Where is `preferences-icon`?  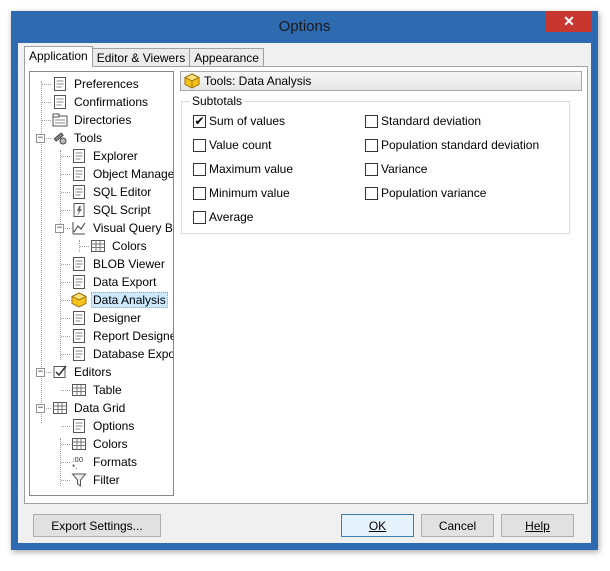 preferences-icon is located at coordinates (60, 84).